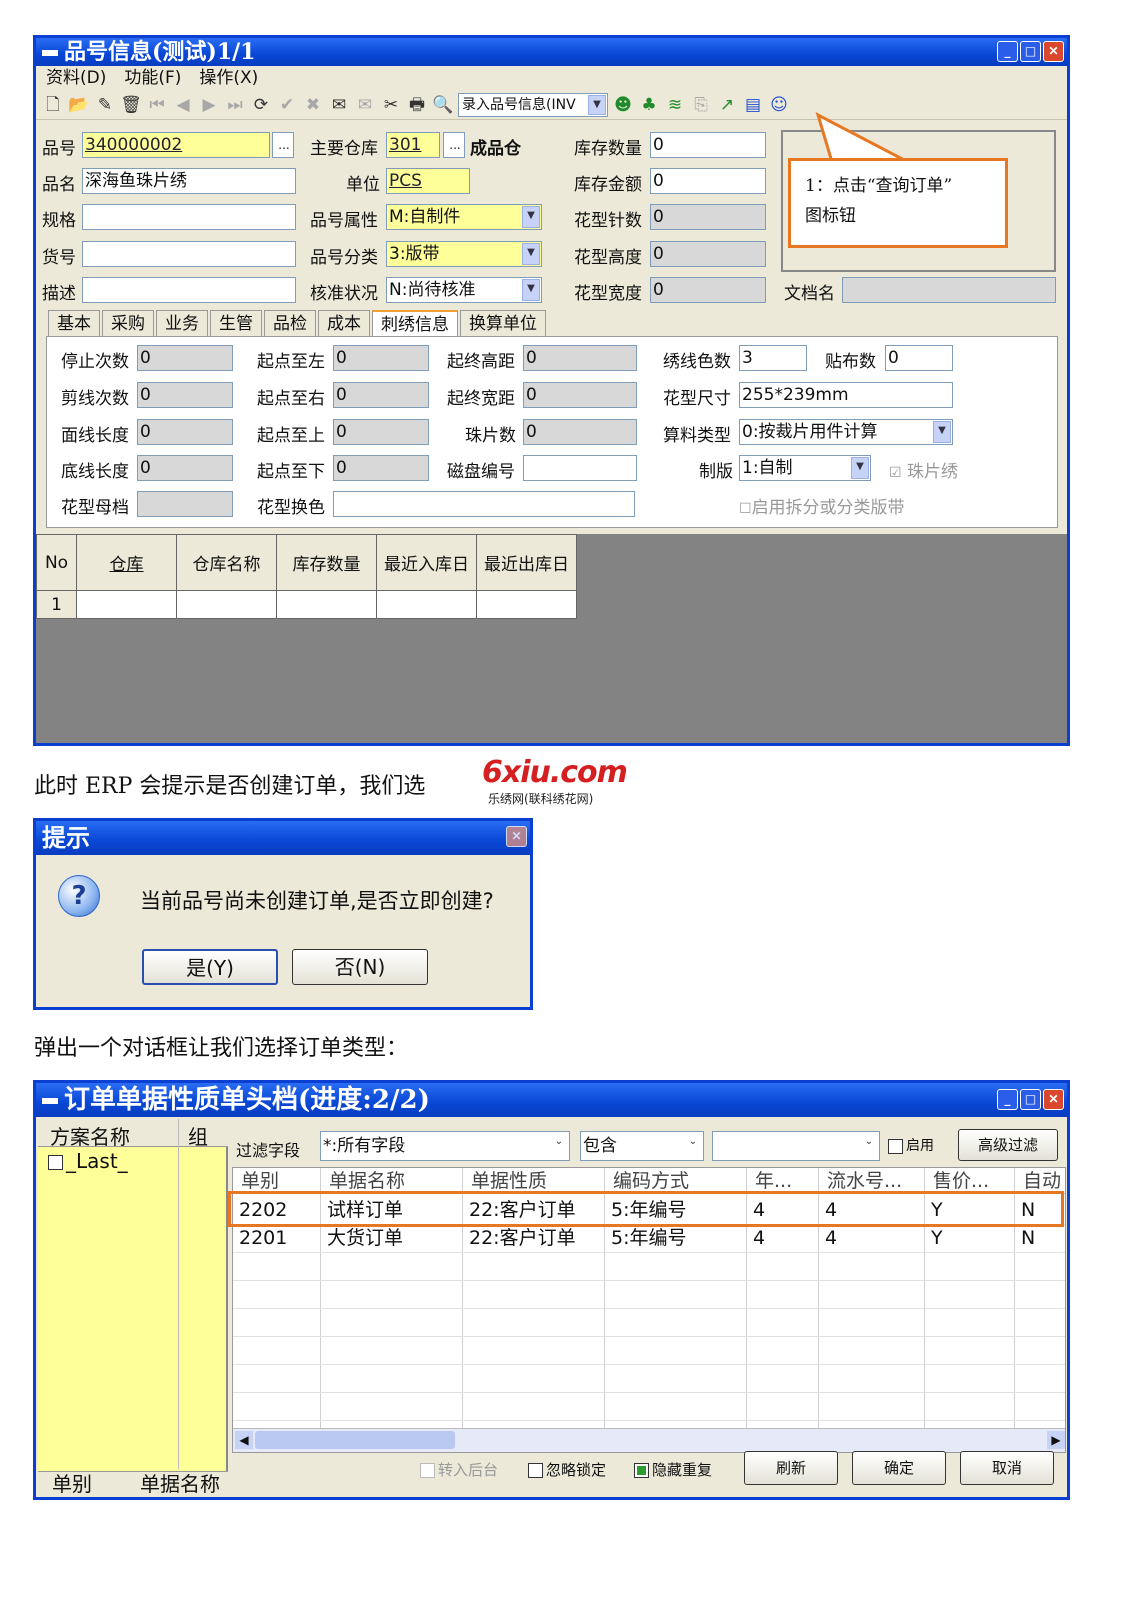  What do you see at coordinates (675, 105) in the screenshot?
I see `wireless-icon: ≋` at bounding box center [675, 105].